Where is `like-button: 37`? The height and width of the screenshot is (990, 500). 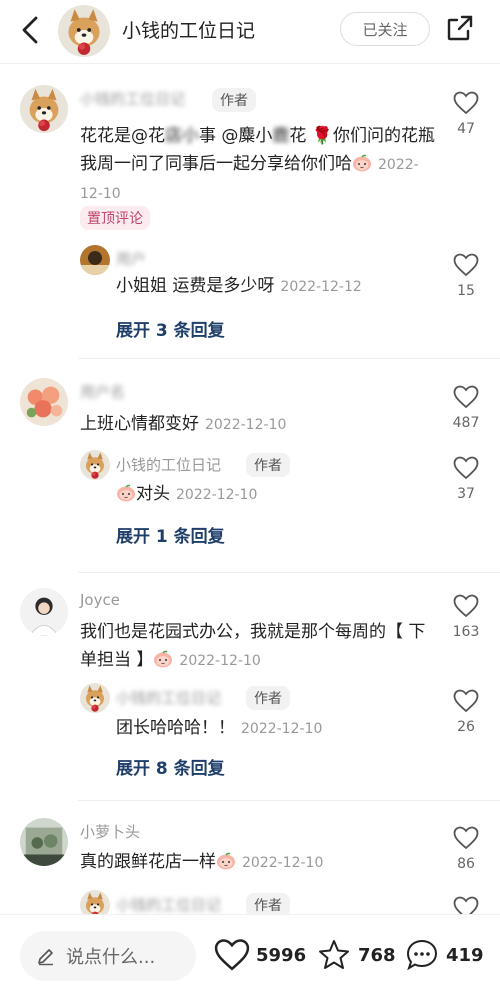 like-button: 37 is located at coordinates (466, 479).